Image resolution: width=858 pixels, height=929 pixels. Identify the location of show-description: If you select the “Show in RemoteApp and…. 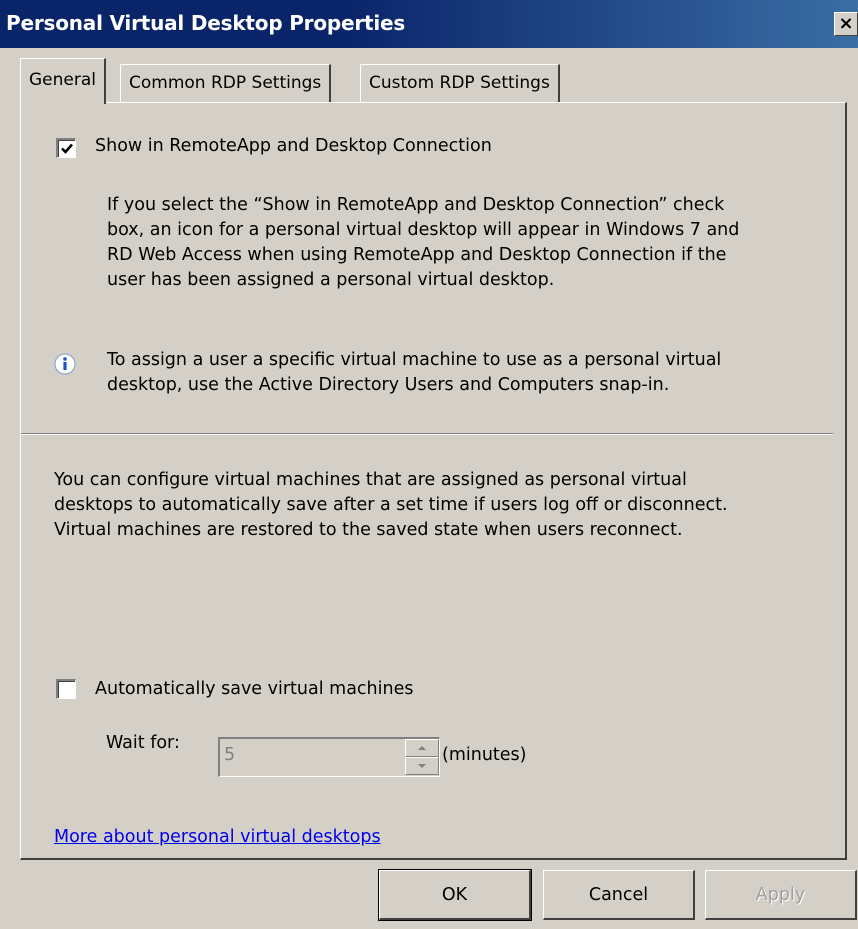
(423, 243).